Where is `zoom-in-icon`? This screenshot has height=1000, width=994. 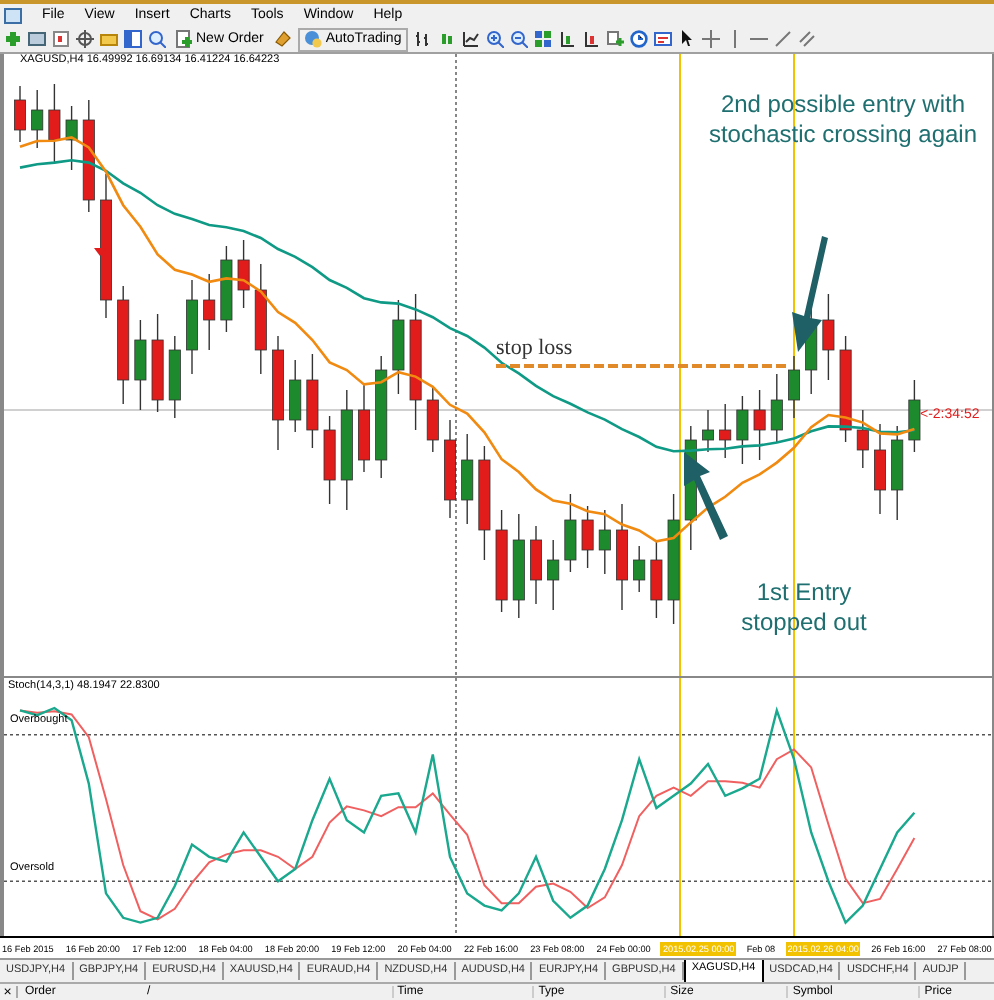
zoom-in-icon is located at coordinates (494, 39).